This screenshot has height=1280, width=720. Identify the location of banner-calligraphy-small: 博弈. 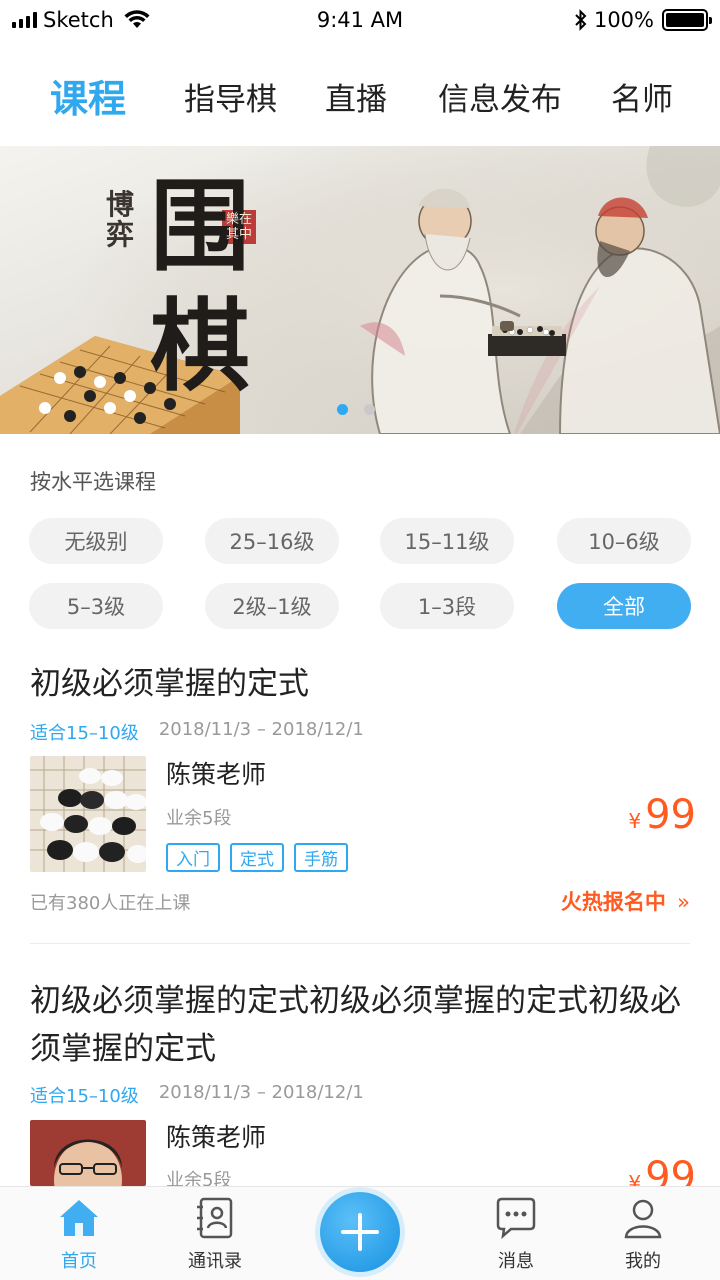
(120, 219).